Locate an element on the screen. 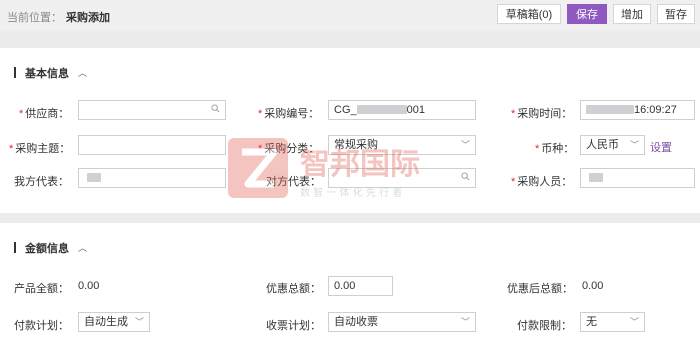 The height and width of the screenshot is (340, 700). product-total-value: 0.00 is located at coordinates (89, 286).